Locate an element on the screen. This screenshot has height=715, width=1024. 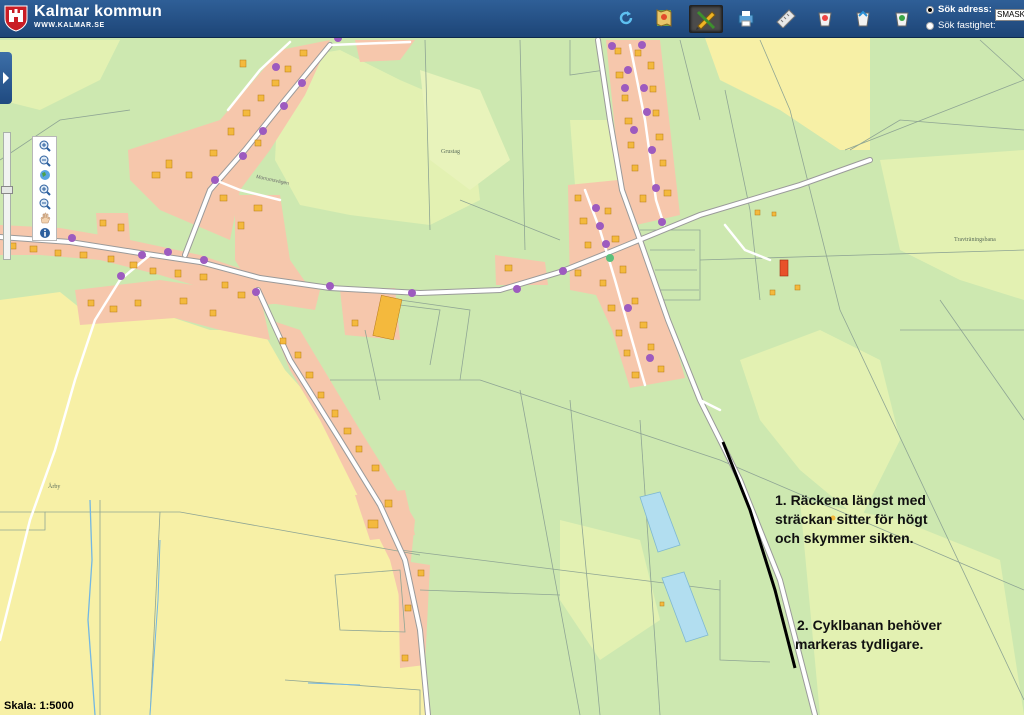
refresh-icon is located at coordinates (626, 18).